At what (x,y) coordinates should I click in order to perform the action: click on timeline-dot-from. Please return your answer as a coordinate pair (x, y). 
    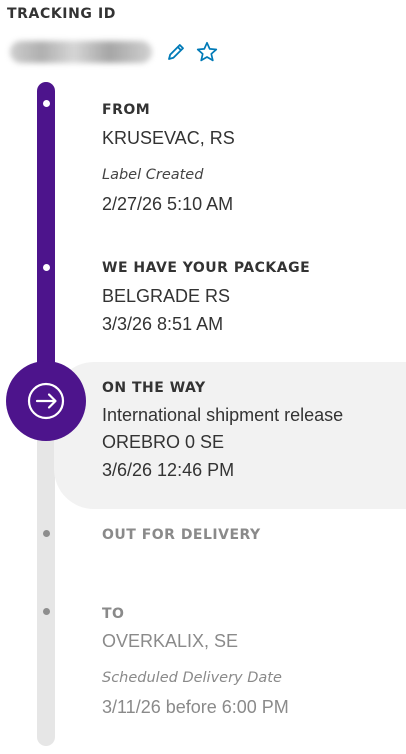
    Looking at the image, I should click on (46, 103).